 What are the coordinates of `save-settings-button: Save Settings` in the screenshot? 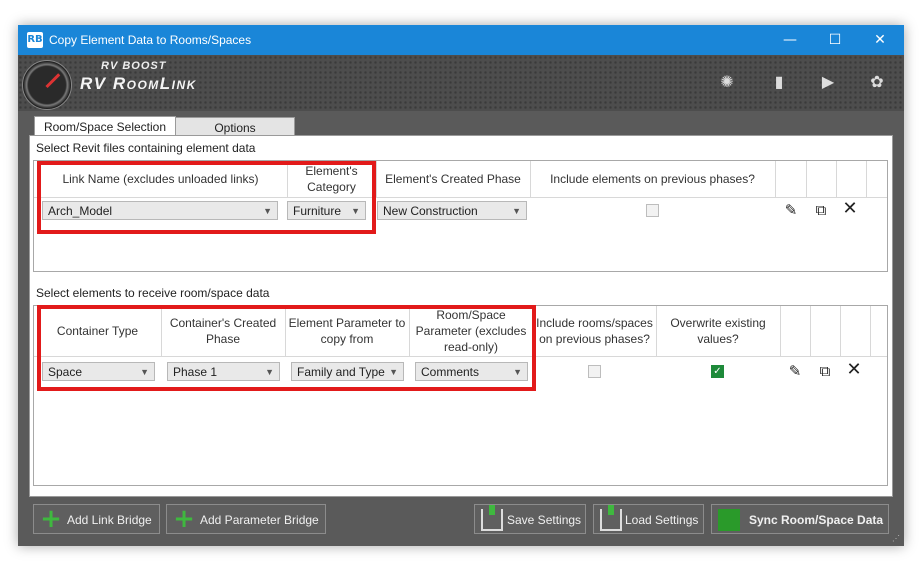 It's located at (530, 519).